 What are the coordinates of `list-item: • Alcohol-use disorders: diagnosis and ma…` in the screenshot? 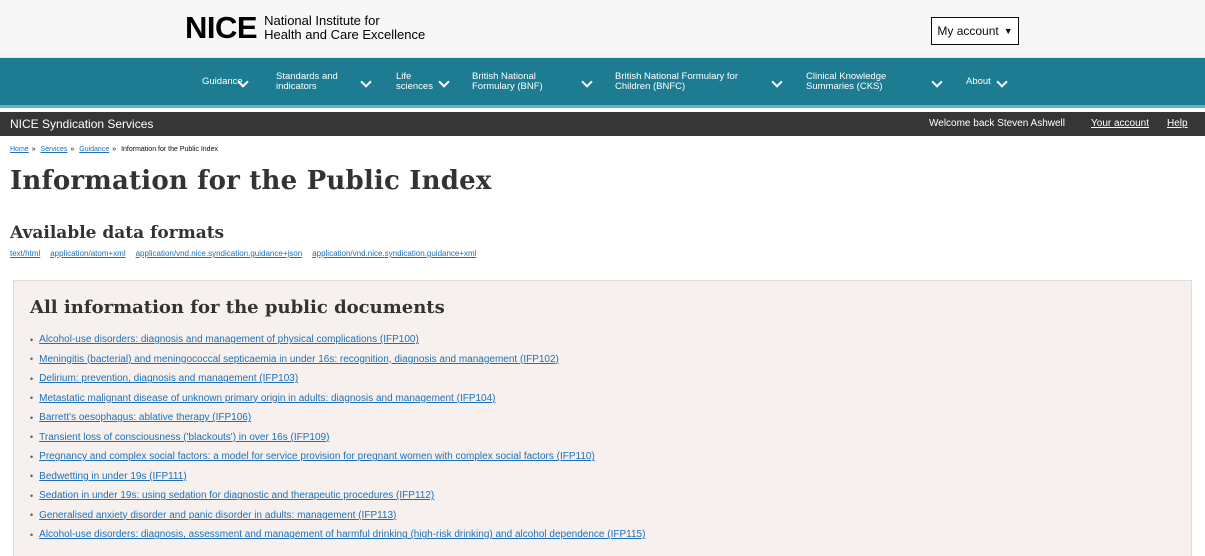 It's located at (337, 340).